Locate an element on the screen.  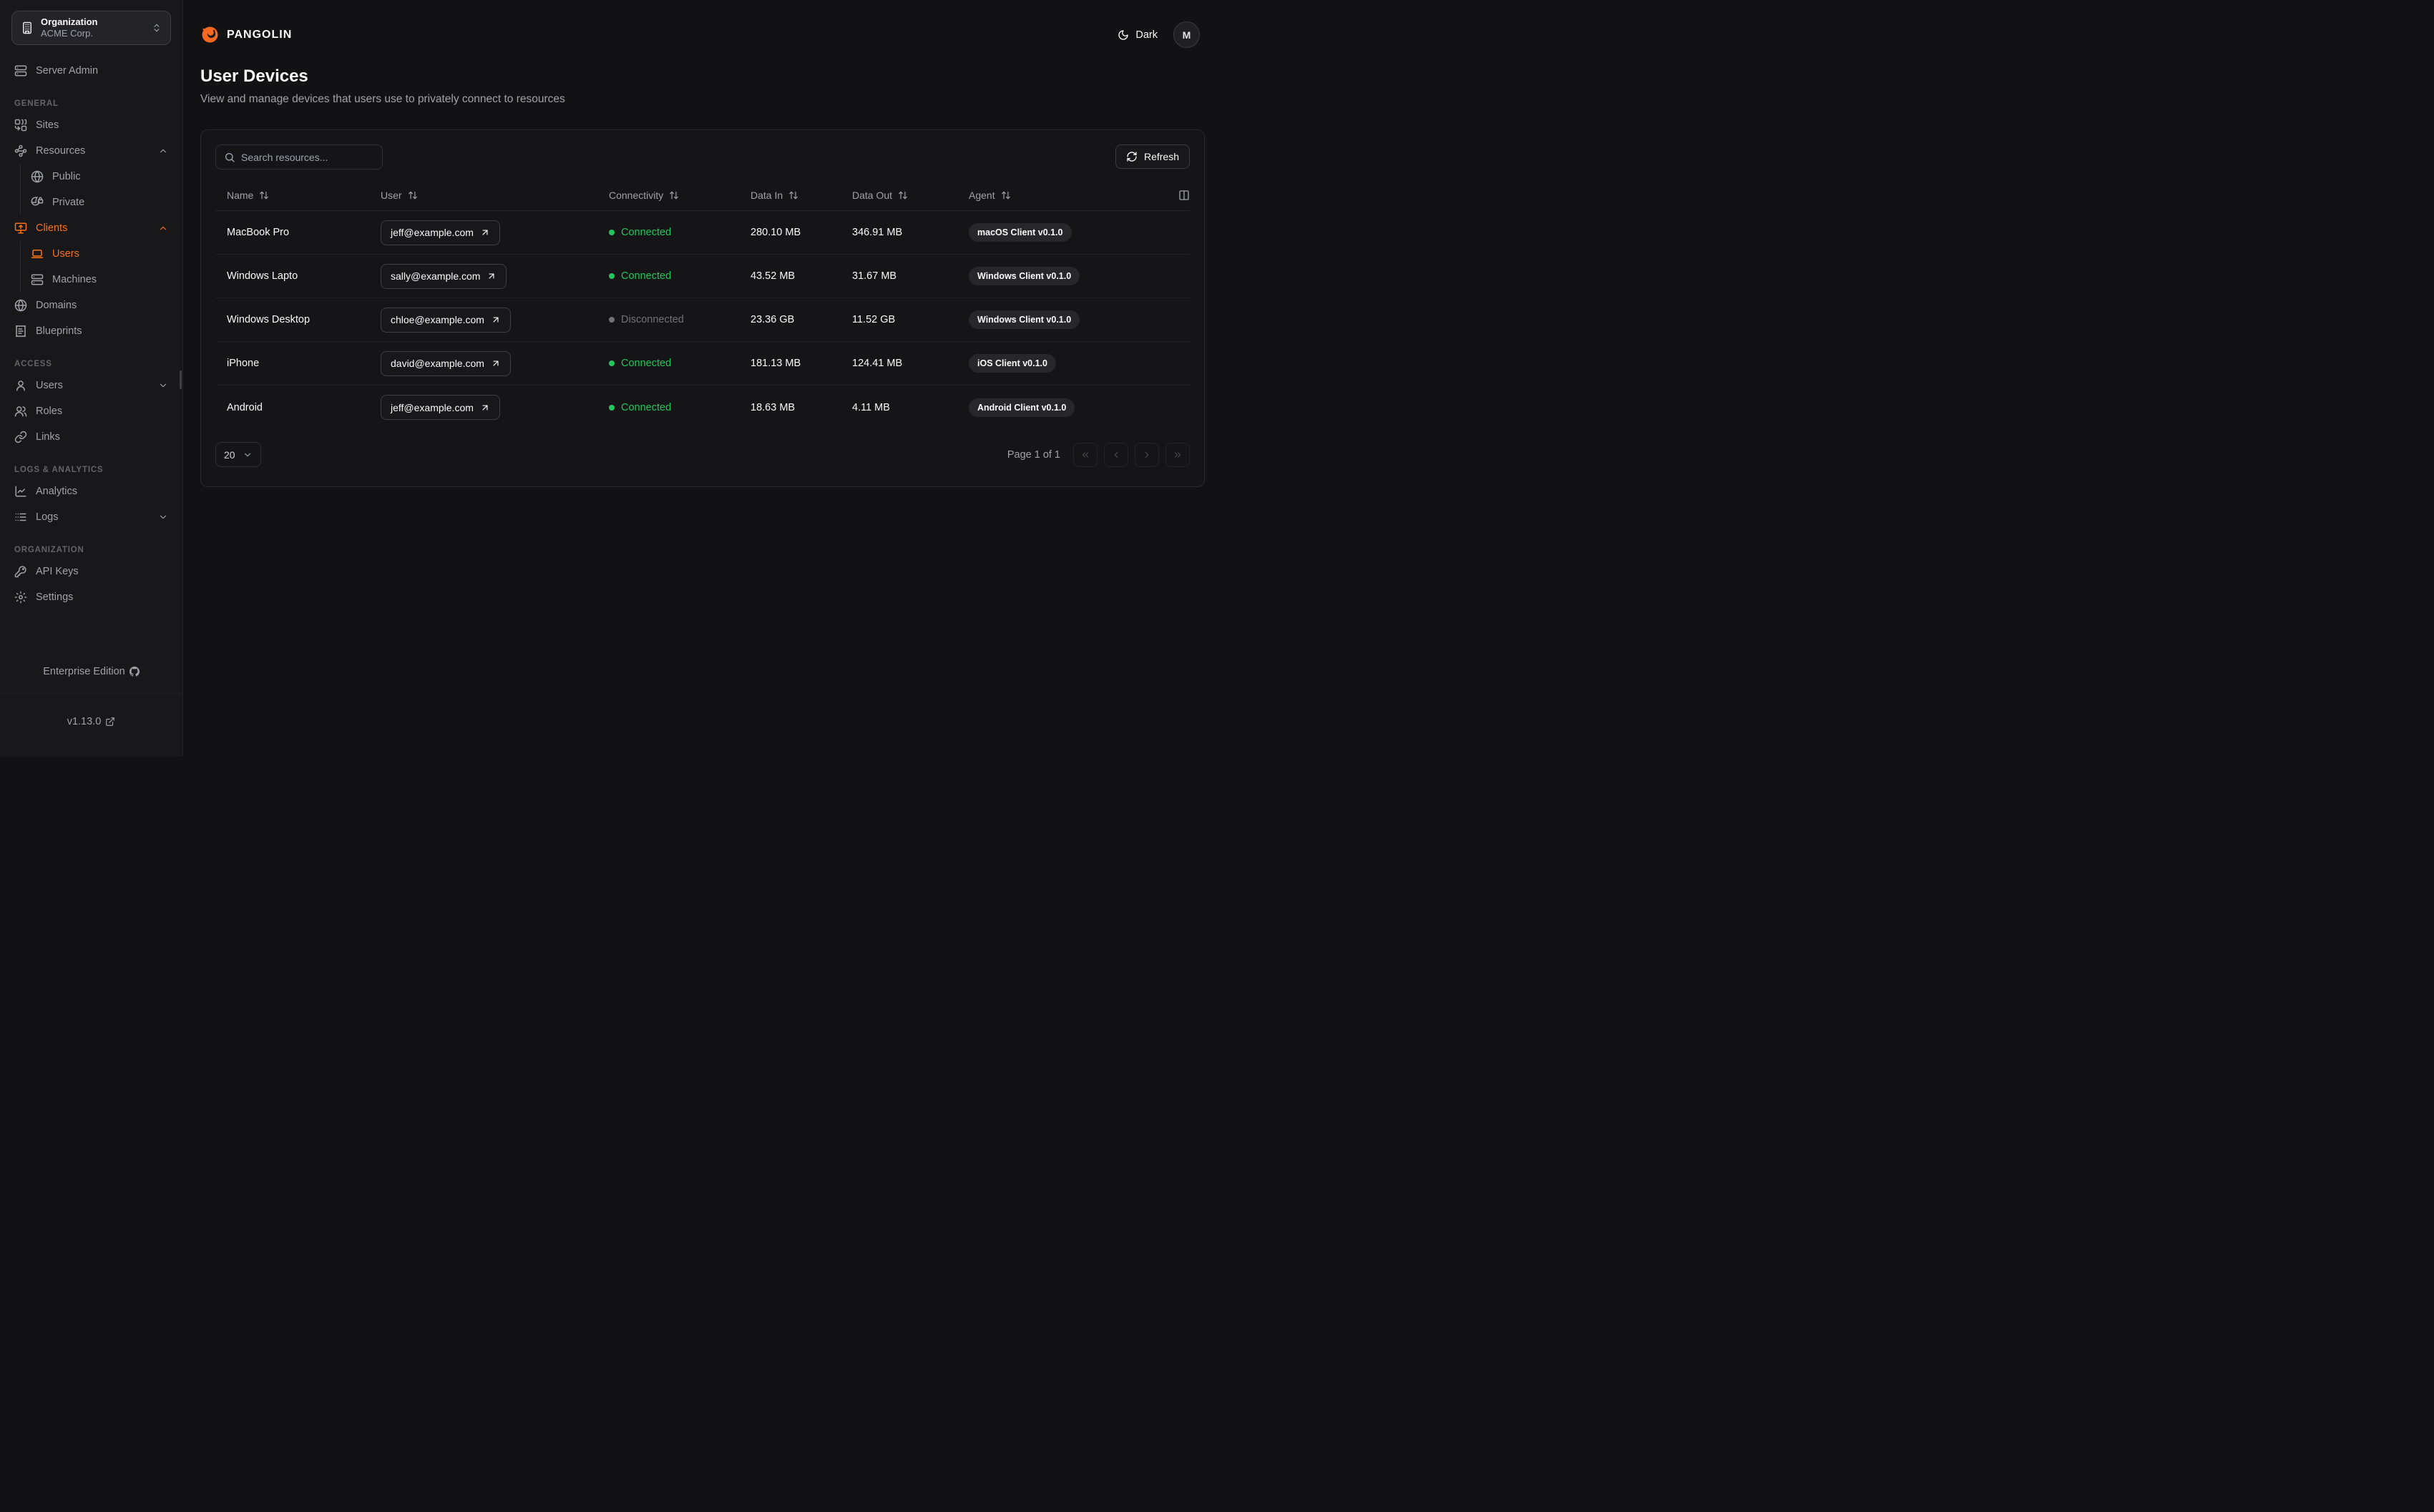
sidebar-item-domains: Domains is located at coordinates (91, 305).